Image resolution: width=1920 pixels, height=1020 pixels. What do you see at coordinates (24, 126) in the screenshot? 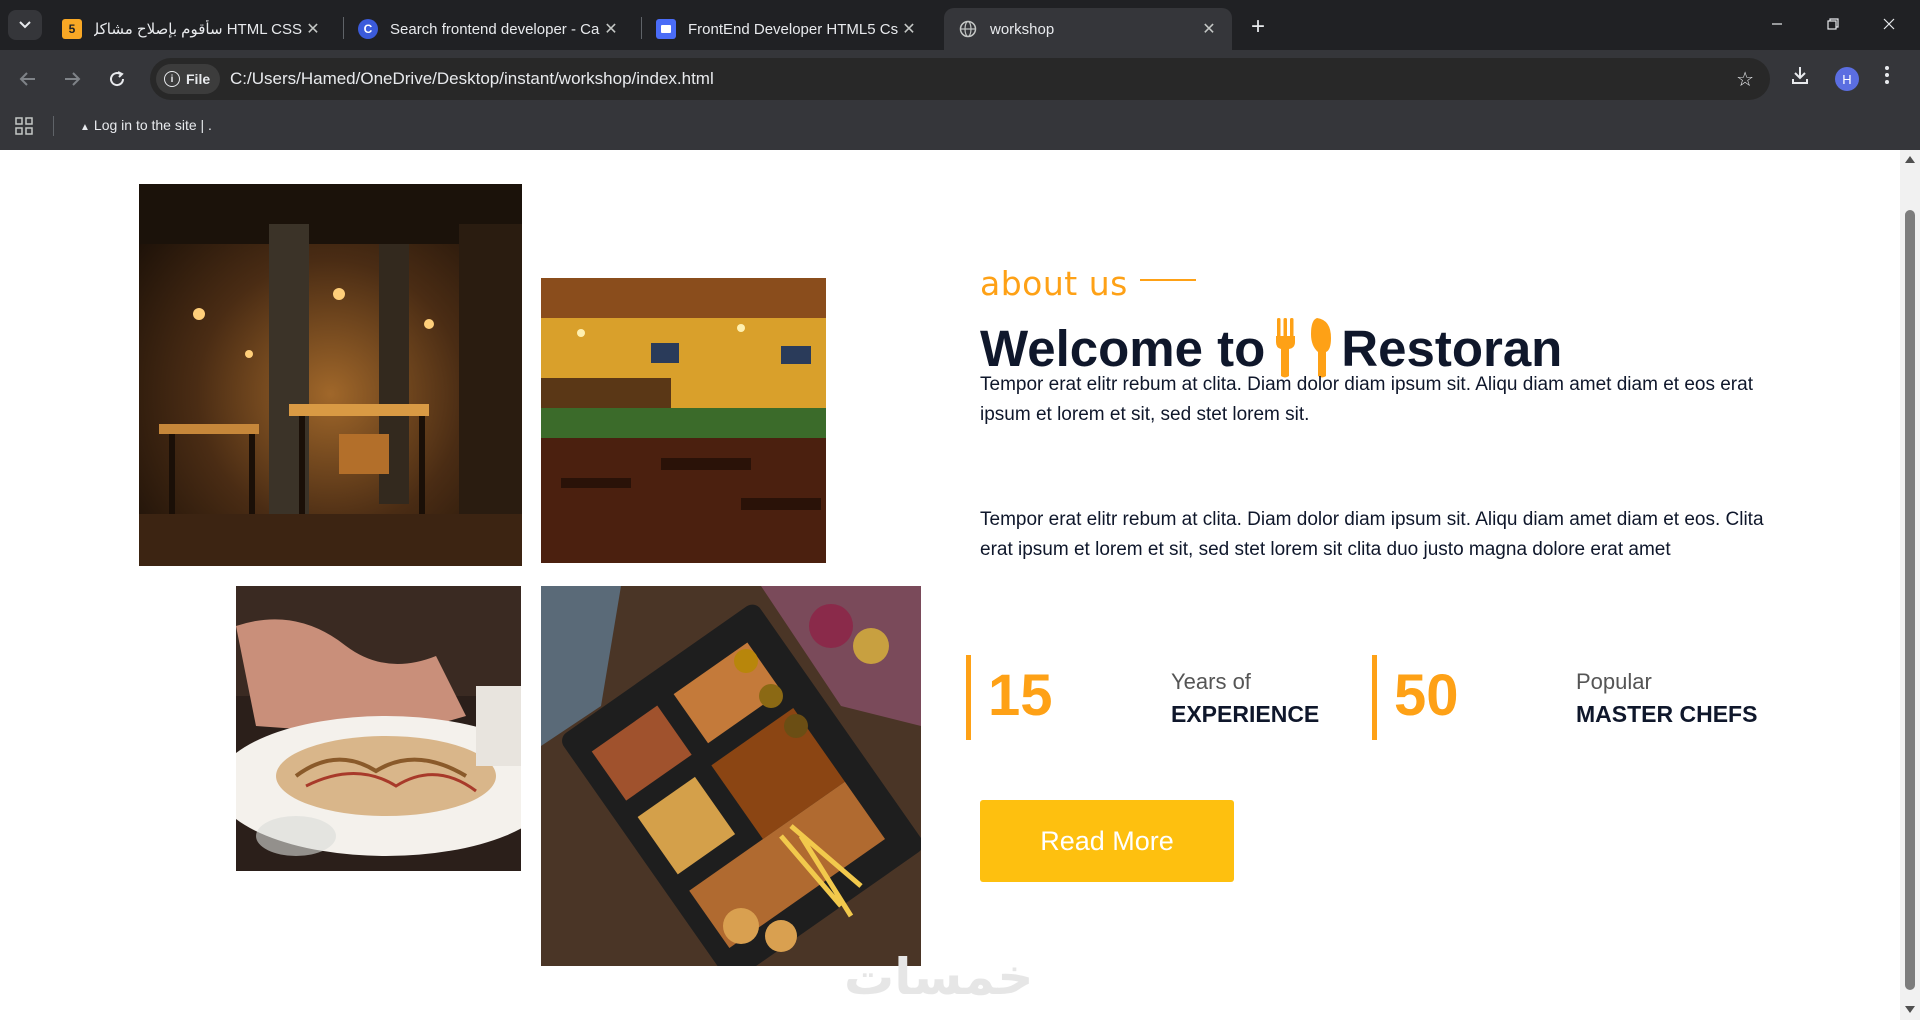
I see `apps-grid-icon` at bounding box center [24, 126].